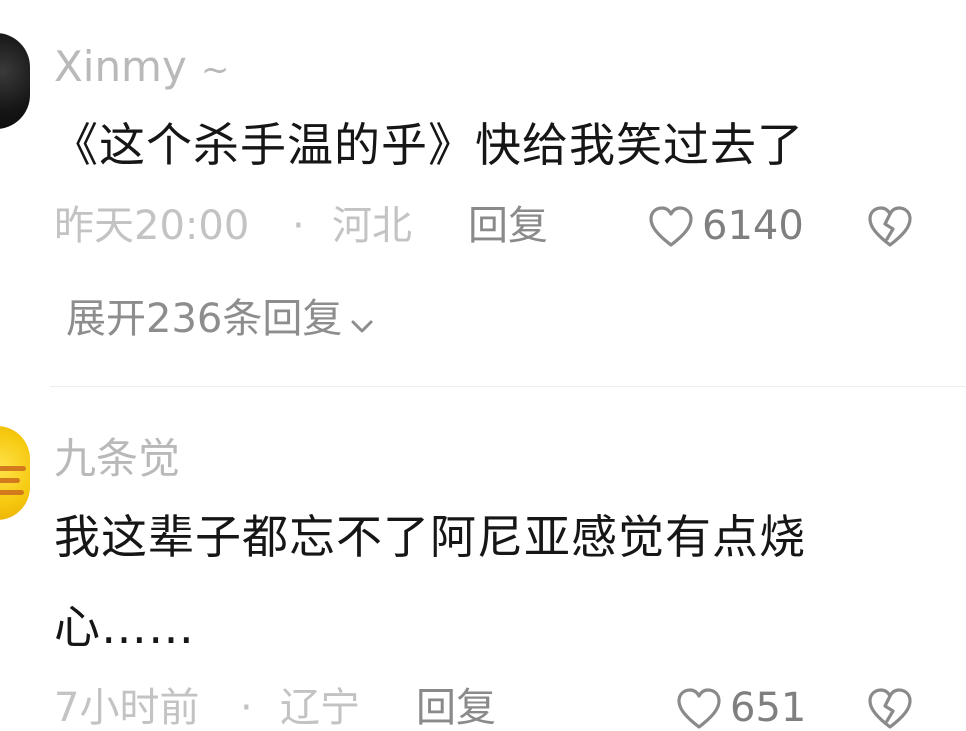 The image size is (966, 731). Describe the element at coordinates (120, 66) in the screenshot. I see `username-text: Xinmy` at that location.